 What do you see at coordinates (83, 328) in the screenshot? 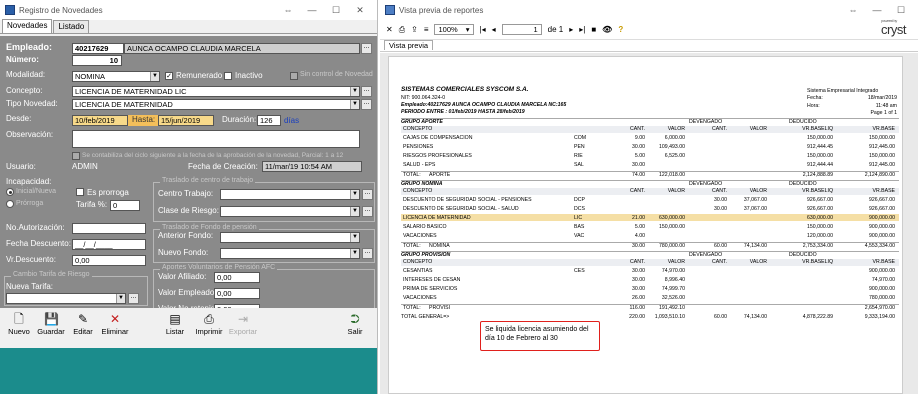
I see `editar-button: ✎ Editar` at bounding box center [83, 328].